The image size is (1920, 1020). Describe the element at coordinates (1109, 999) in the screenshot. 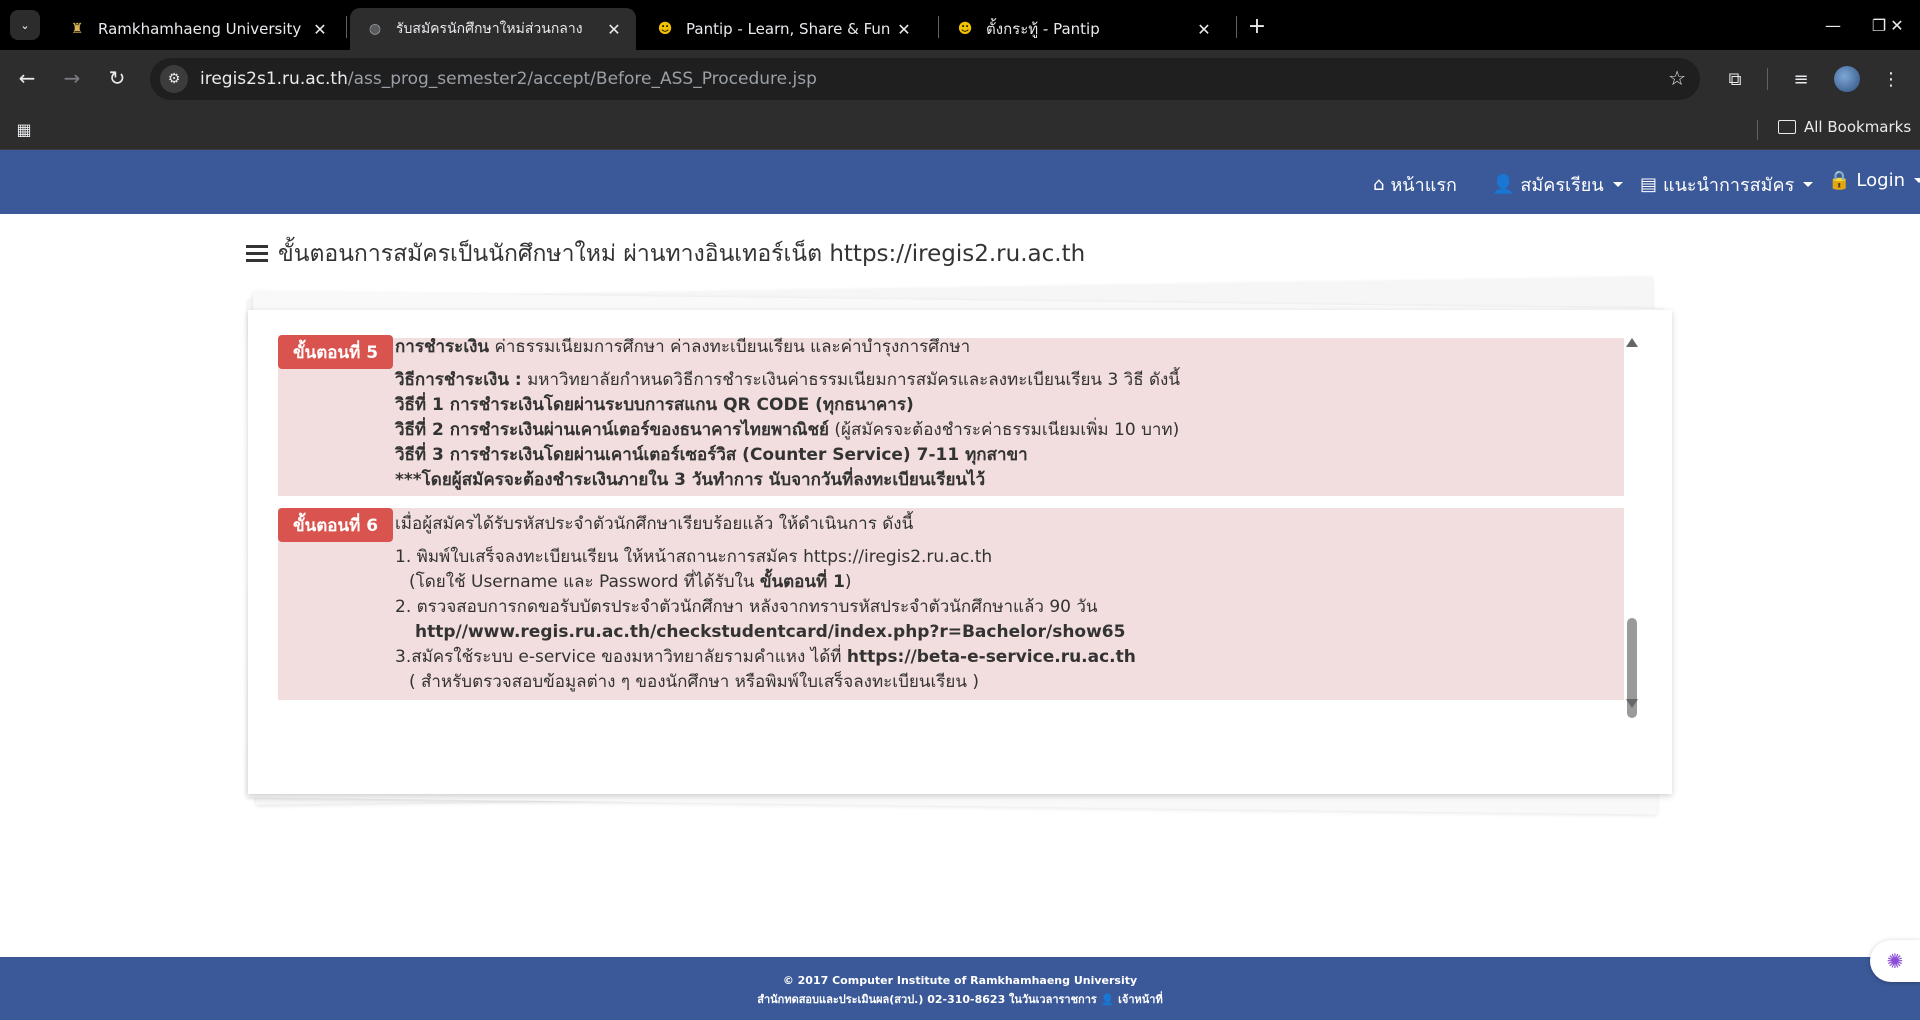

I see `user-icon: 👤` at that location.